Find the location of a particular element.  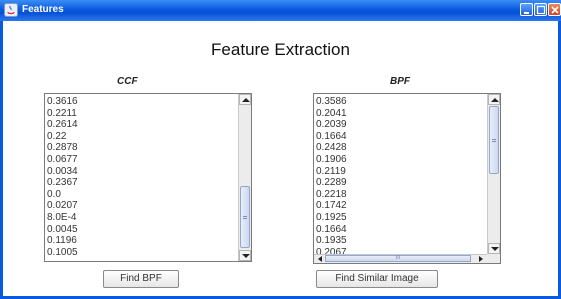

find-bpf-button: Find BPF is located at coordinates (141, 279).